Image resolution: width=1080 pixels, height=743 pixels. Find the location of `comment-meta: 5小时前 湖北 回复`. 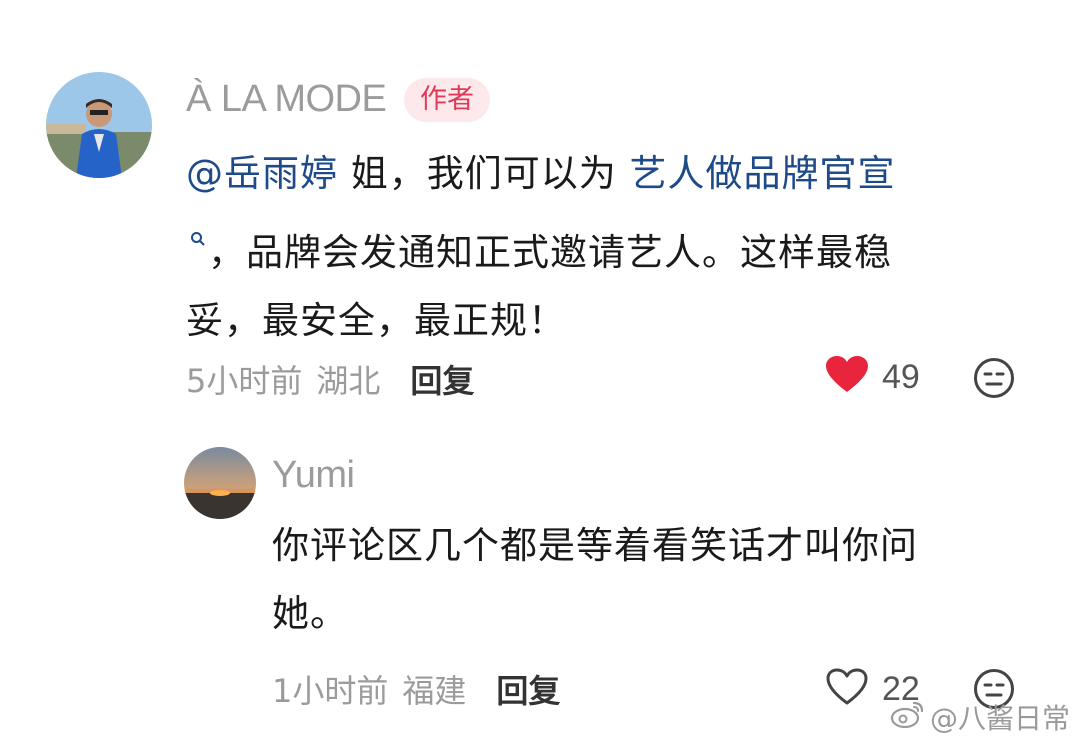

comment-meta: 5小时前 湖北 回复 is located at coordinates (330, 379).